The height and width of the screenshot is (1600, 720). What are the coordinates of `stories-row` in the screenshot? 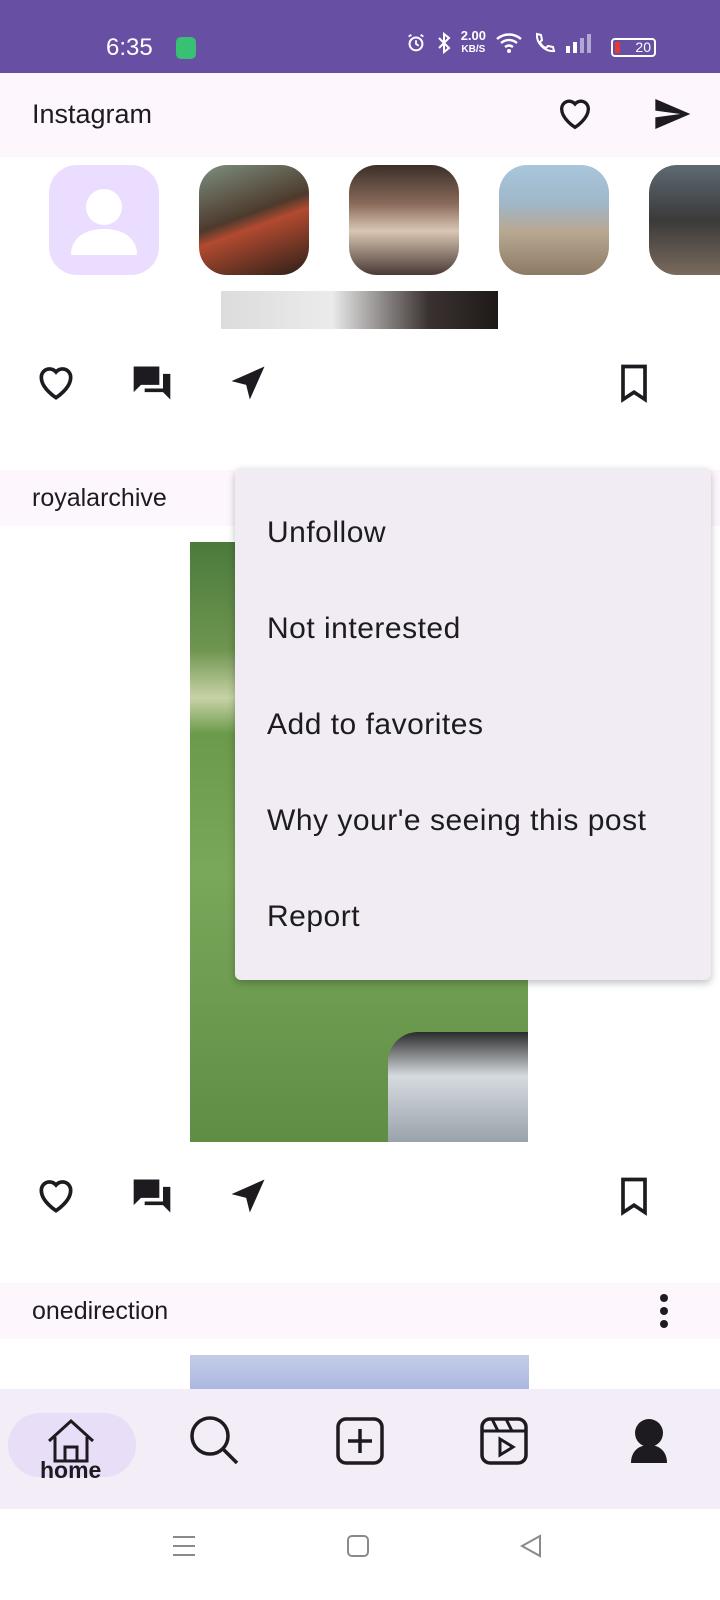 It's located at (360, 220).